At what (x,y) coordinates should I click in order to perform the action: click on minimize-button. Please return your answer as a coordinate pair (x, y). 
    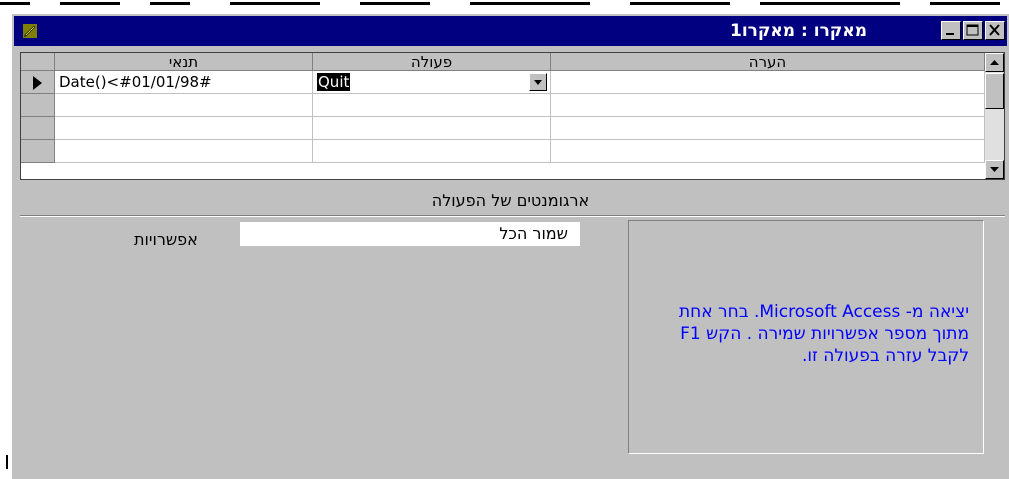
    Looking at the image, I should click on (951, 30).